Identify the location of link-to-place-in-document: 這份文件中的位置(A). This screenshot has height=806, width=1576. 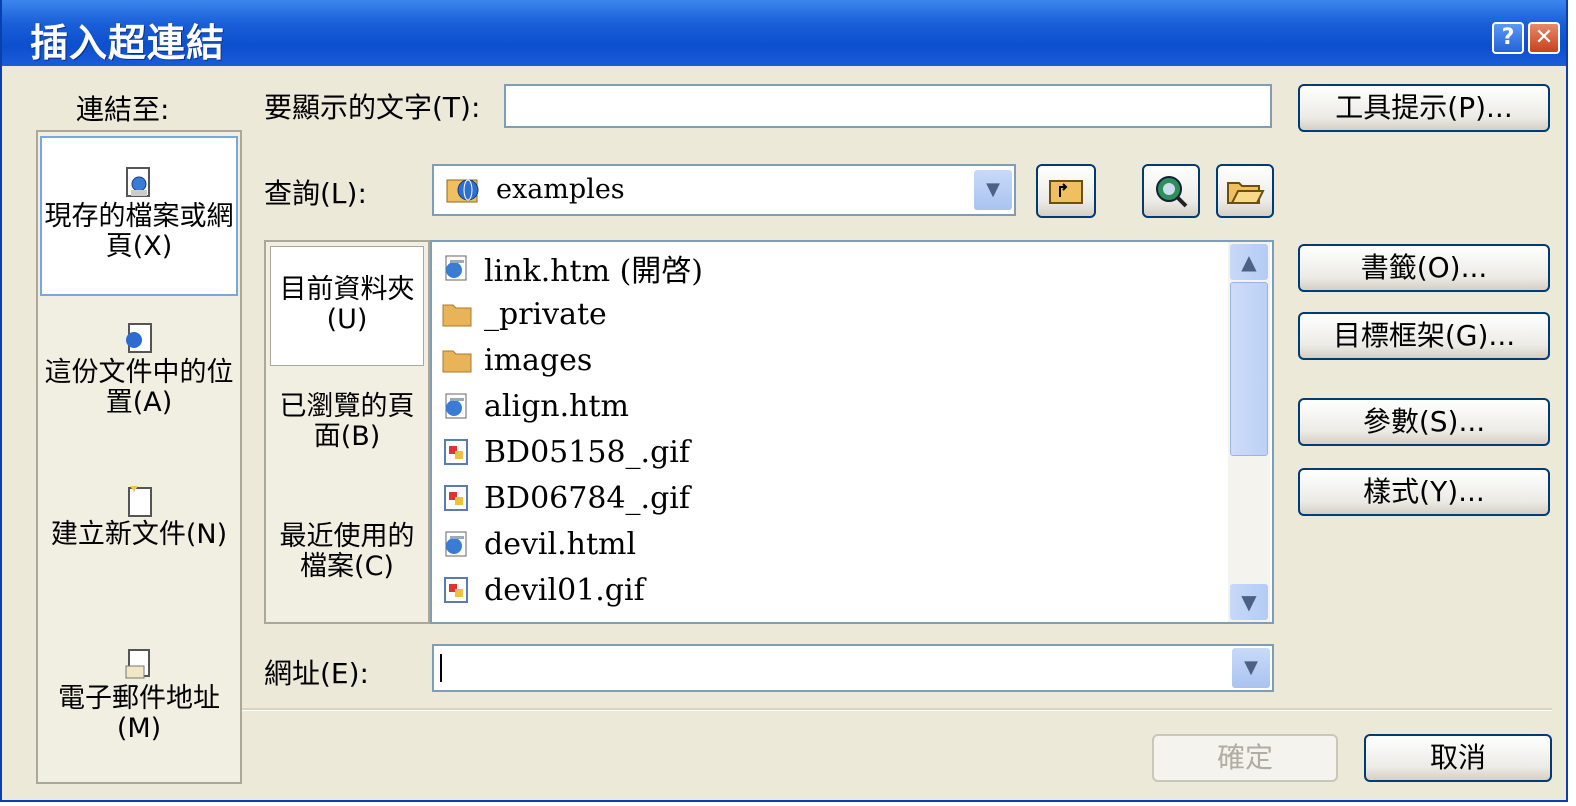
(139, 397).